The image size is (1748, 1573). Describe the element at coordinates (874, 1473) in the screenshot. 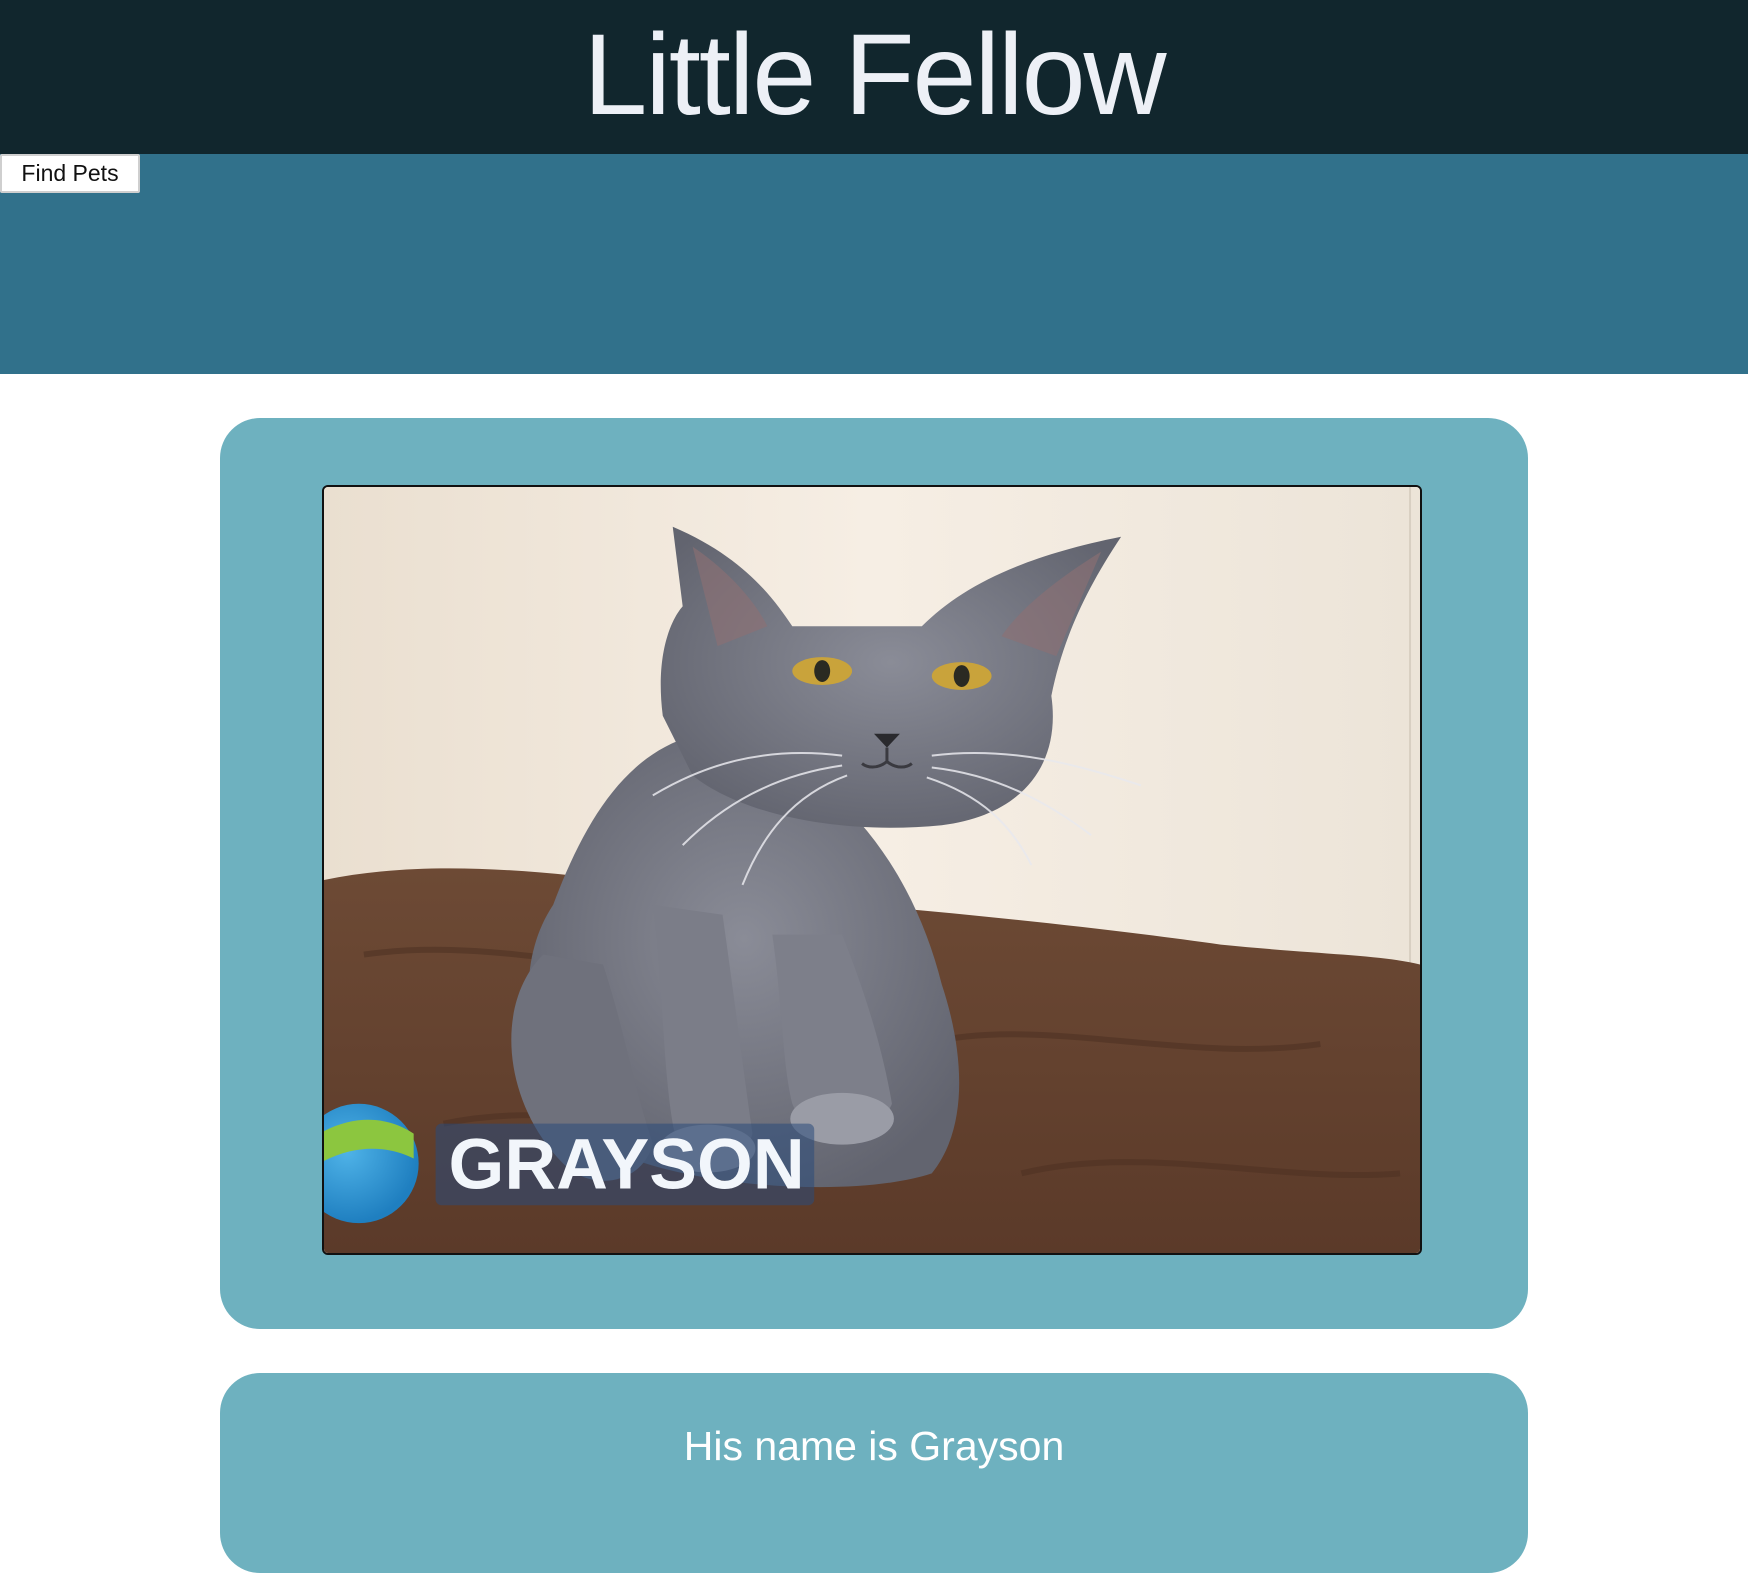

I see `pet-name-card: His name is Grayson` at that location.